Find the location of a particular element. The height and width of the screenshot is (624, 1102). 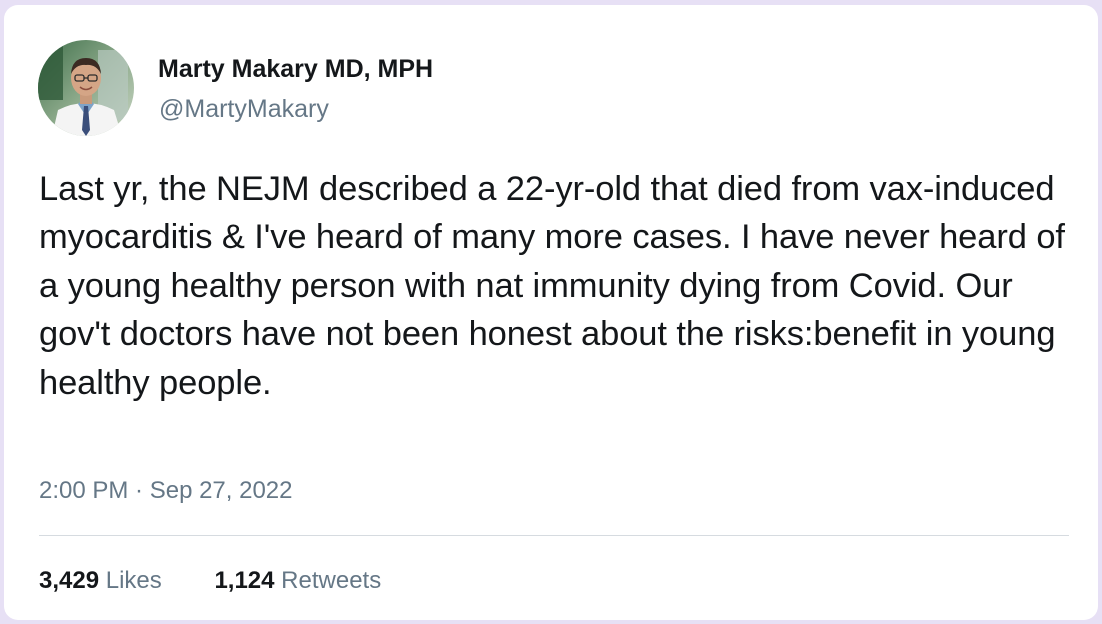

retweets-stat: 1,124 Retweets is located at coordinates (297, 581).